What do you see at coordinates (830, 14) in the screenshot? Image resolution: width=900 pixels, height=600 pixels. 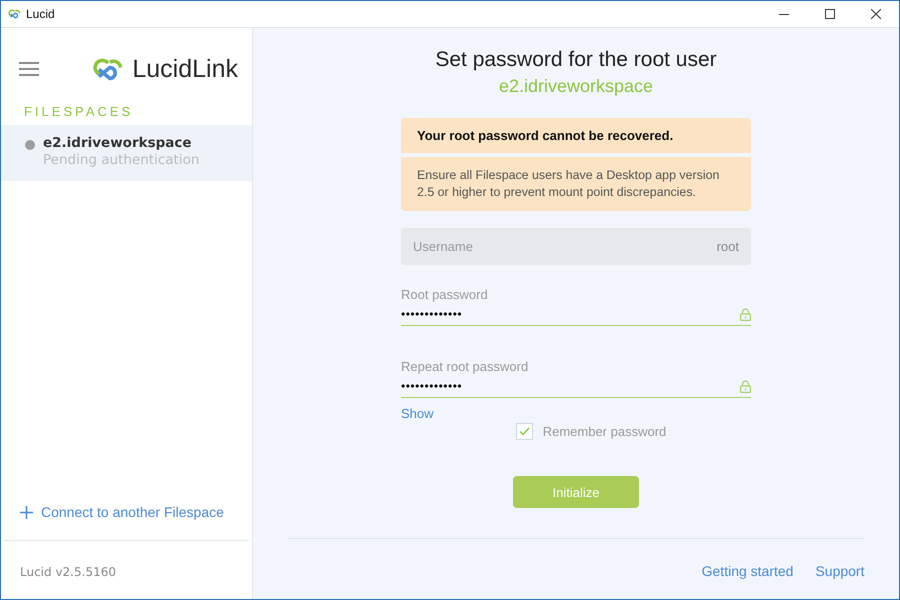 I see `maximize-icon` at bounding box center [830, 14].